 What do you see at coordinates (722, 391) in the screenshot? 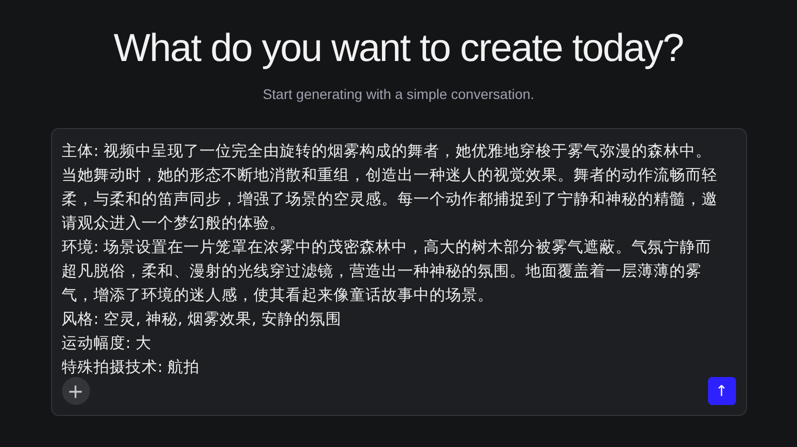
I see `send-button: ↑` at bounding box center [722, 391].